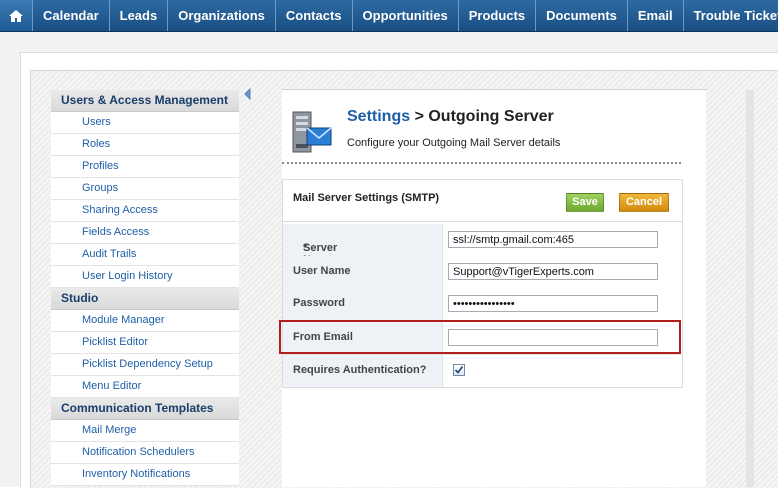  Describe the element at coordinates (145, 365) in the screenshot. I see `sidebar-item-picklist-dependency: Picklist Dependency Setup` at that location.